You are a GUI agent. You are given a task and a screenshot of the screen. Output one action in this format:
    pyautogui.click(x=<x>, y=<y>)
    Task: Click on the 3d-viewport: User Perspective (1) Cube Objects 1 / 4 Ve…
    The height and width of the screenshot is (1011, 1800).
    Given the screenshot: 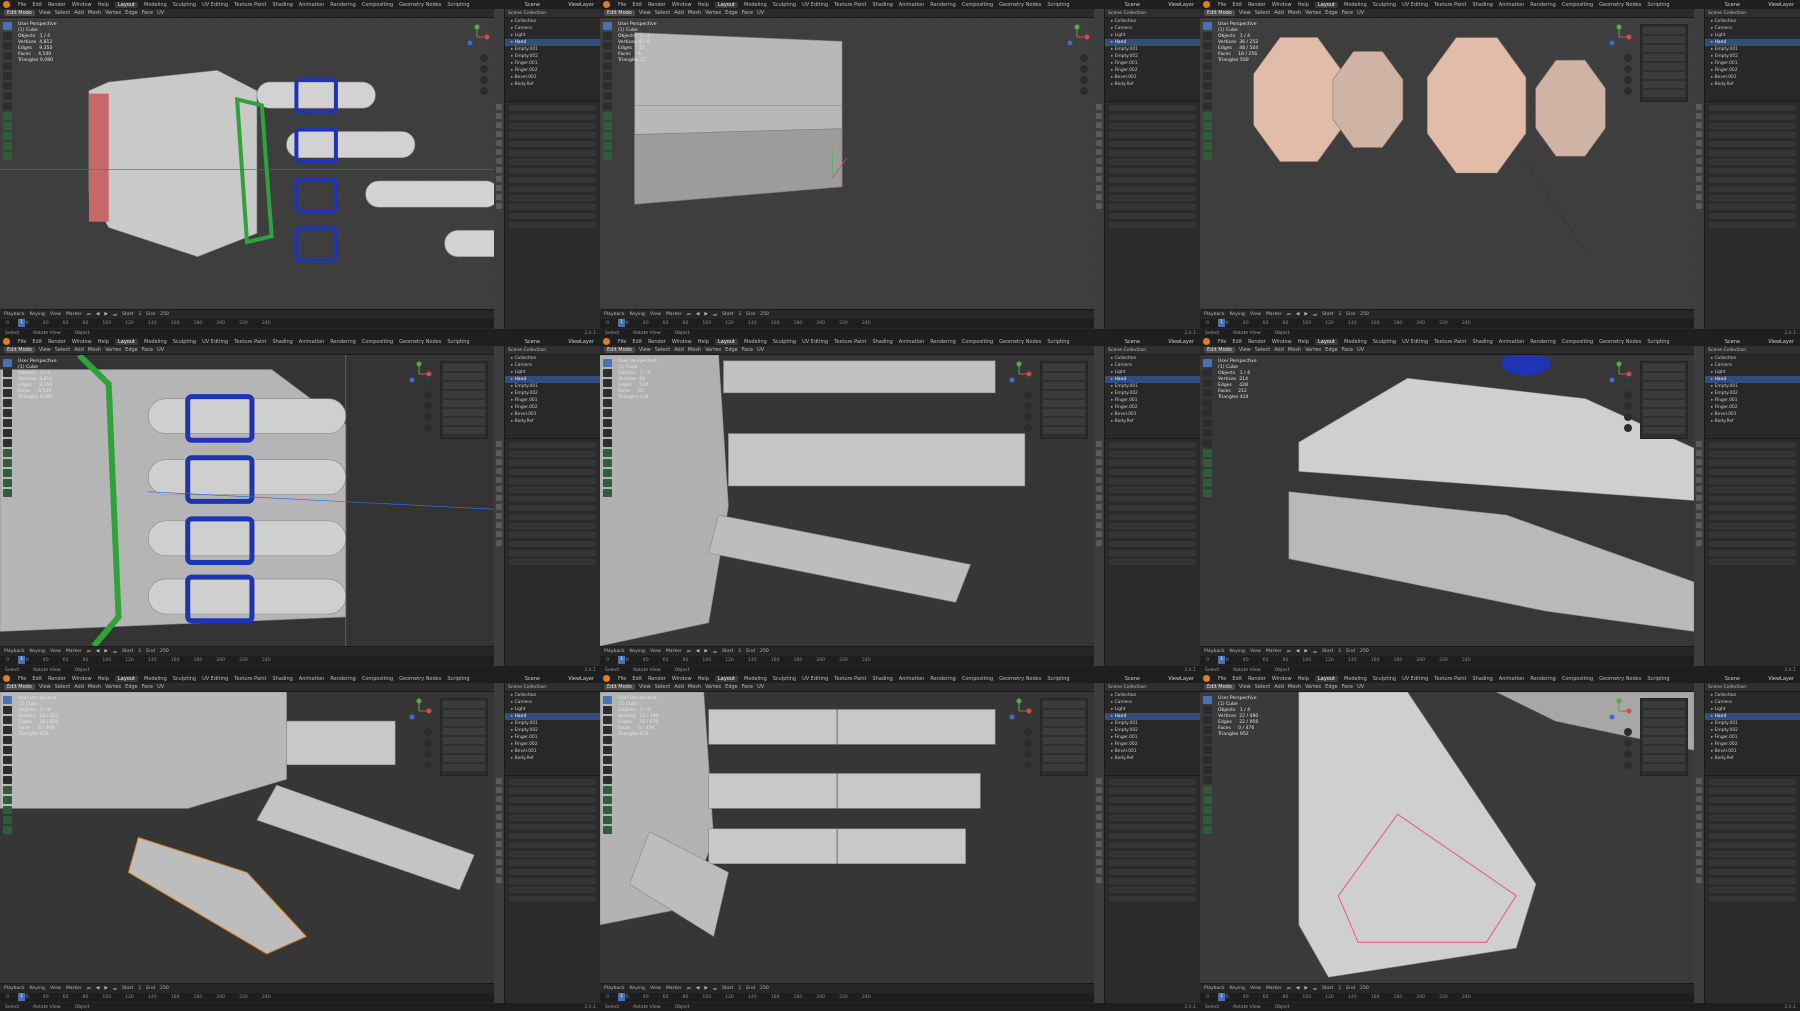 What is the action you would take?
    pyautogui.click(x=847, y=163)
    